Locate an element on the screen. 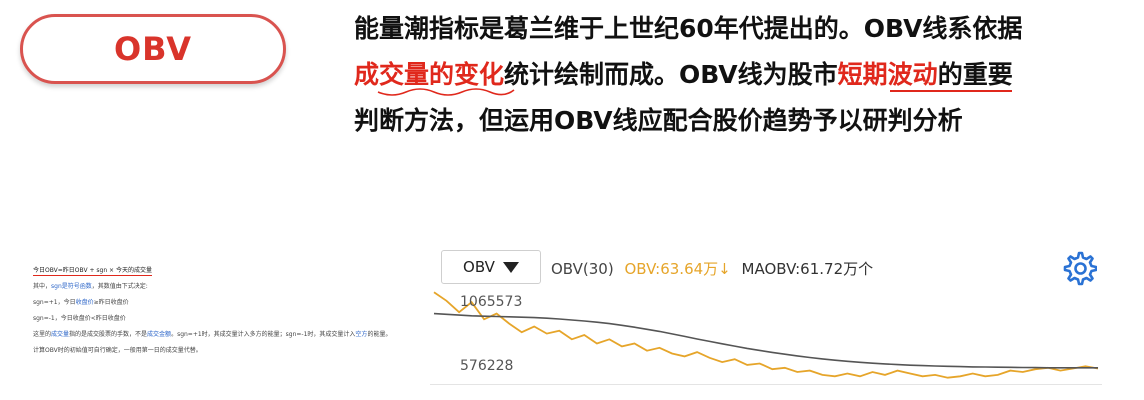  chart-baseline is located at coordinates (766, 384).